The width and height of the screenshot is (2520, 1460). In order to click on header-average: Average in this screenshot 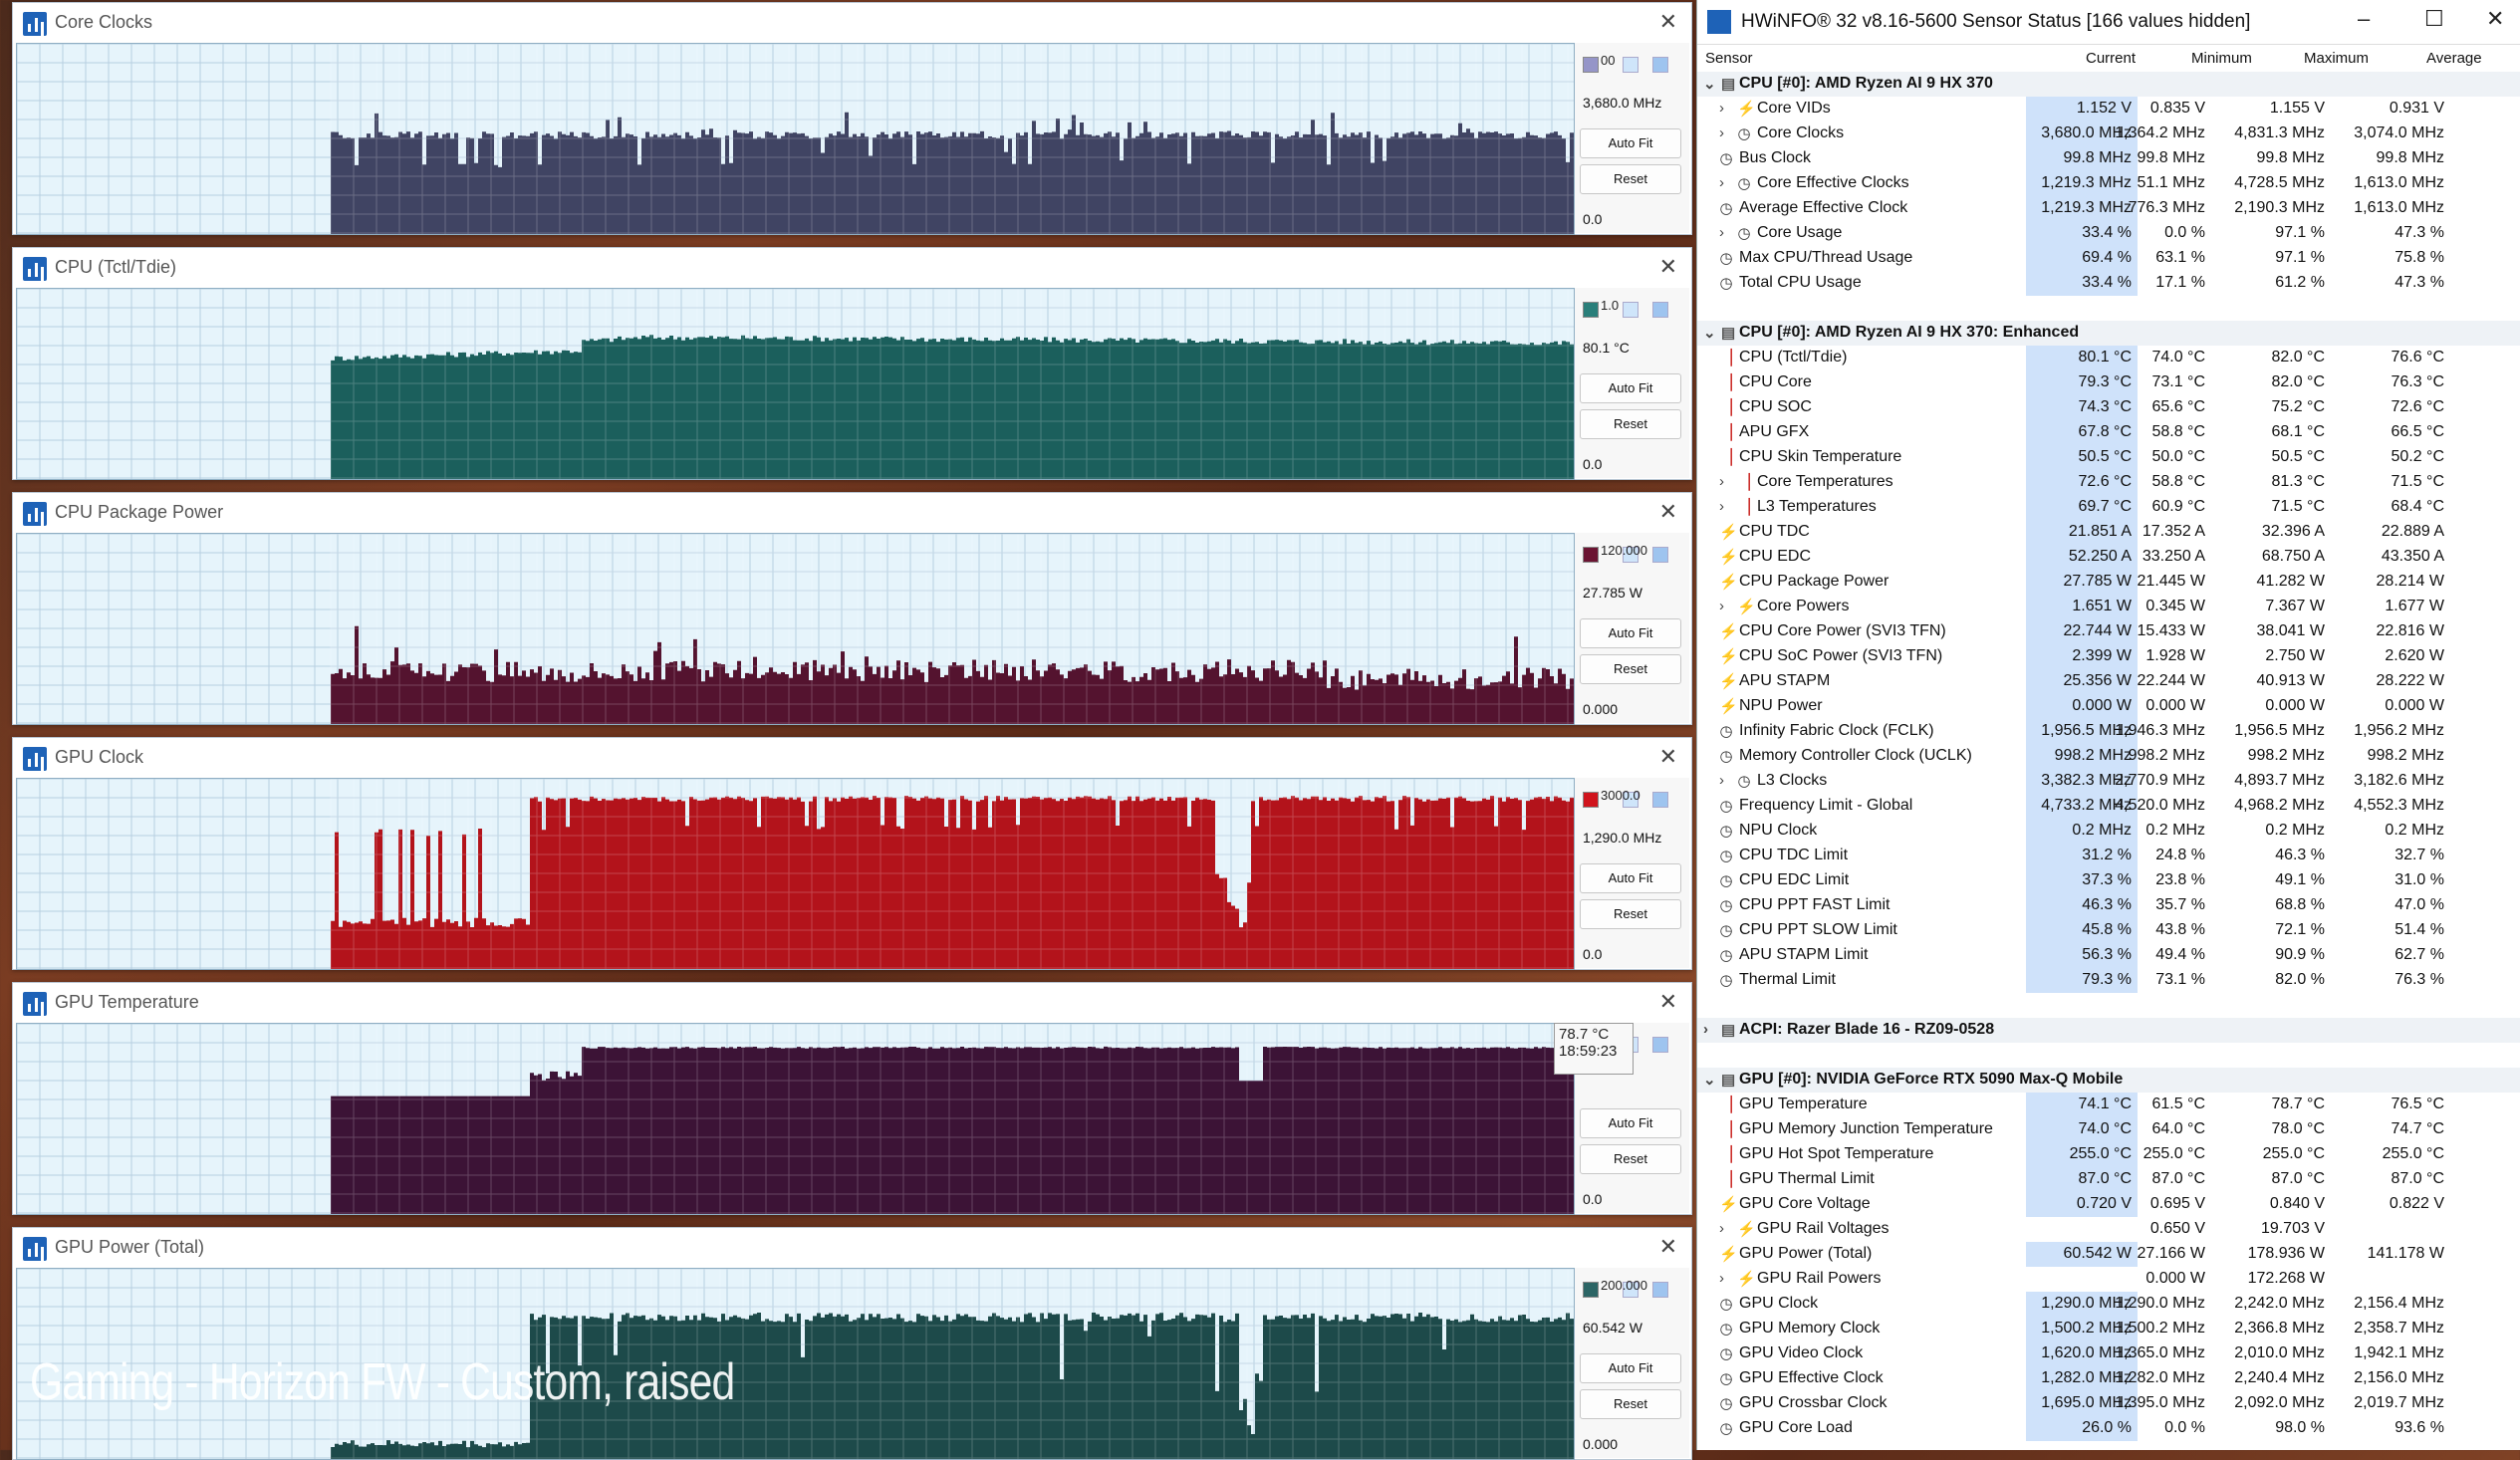, I will do `click(2454, 58)`.